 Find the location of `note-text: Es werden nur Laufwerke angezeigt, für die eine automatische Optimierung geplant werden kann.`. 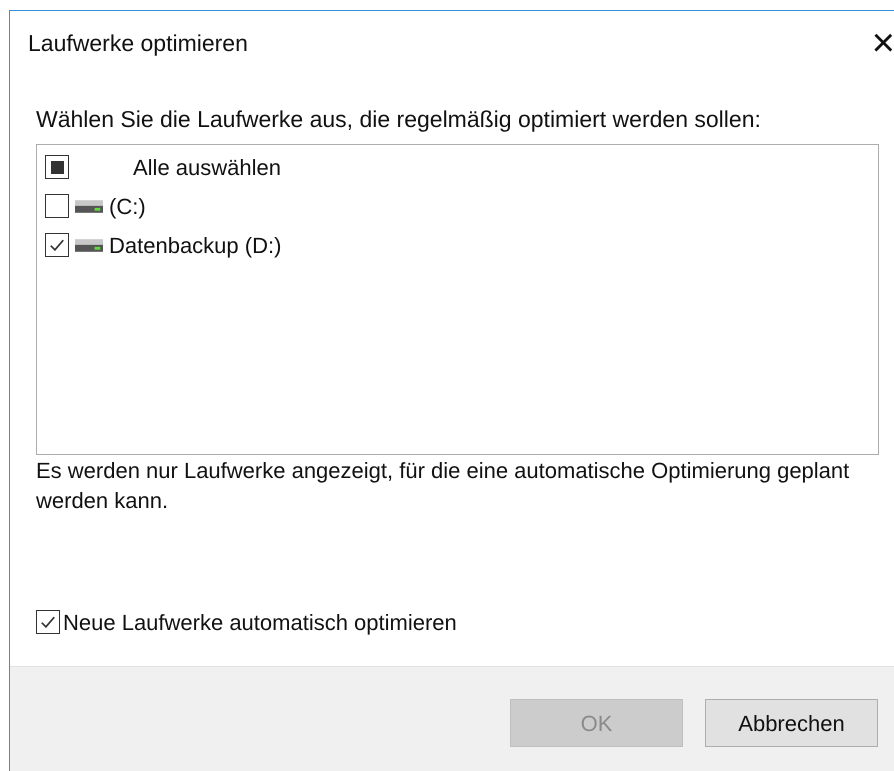

note-text: Es werden nur Laufwerke angezeigt, für die eine automatische Optimierung geplant werden kann. is located at coordinates (443, 486).